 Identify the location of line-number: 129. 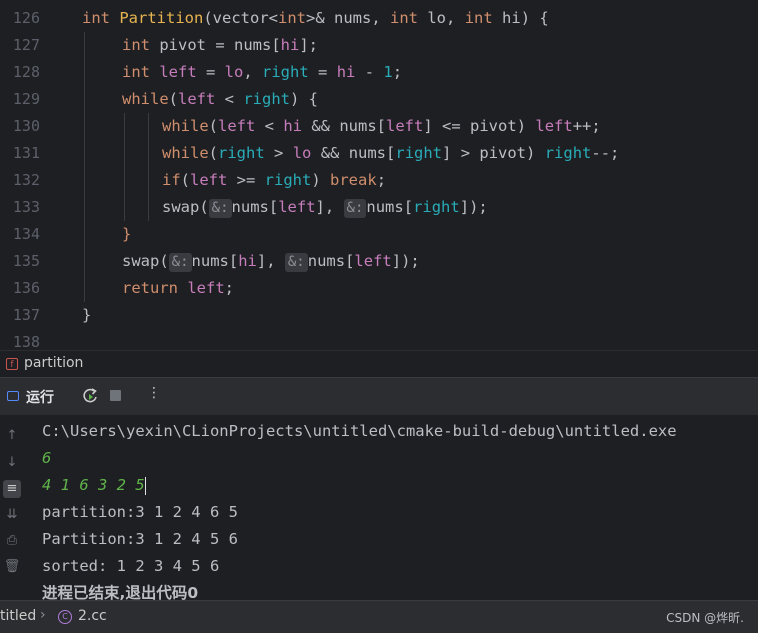
(26, 99).